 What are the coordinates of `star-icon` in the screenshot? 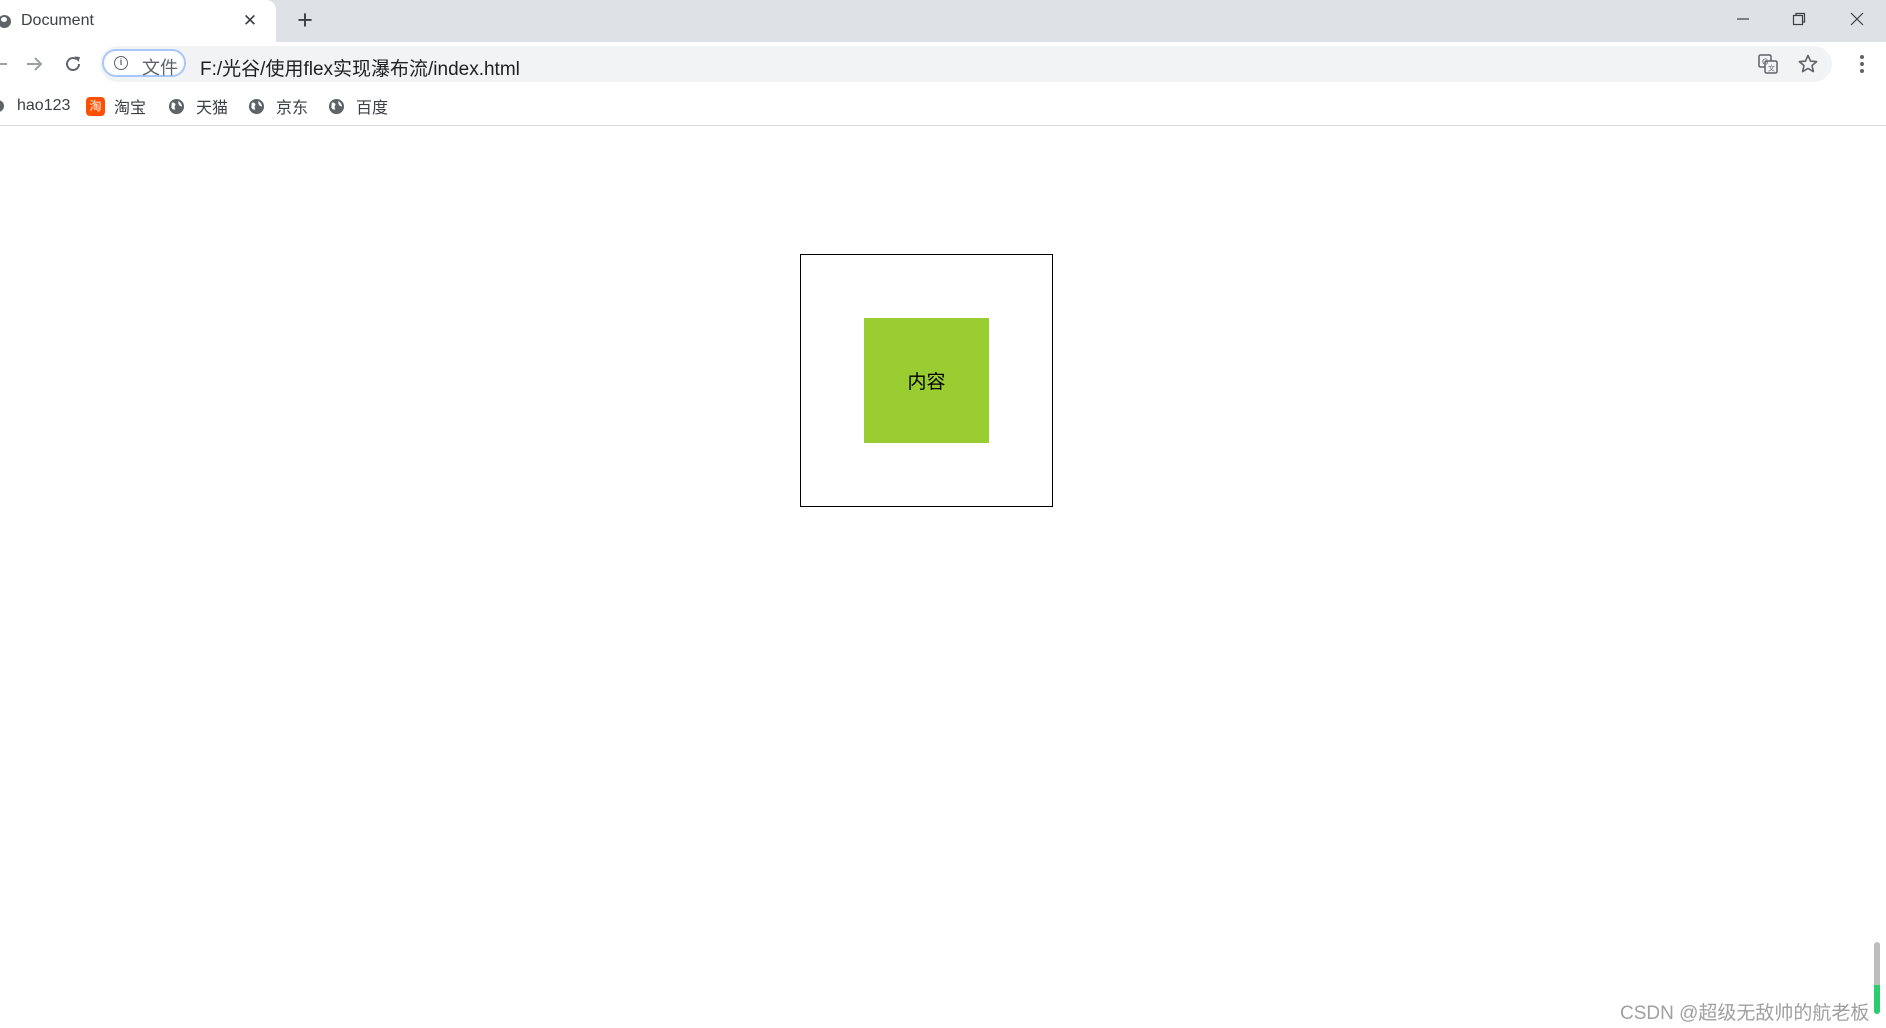 It's located at (1808, 63).